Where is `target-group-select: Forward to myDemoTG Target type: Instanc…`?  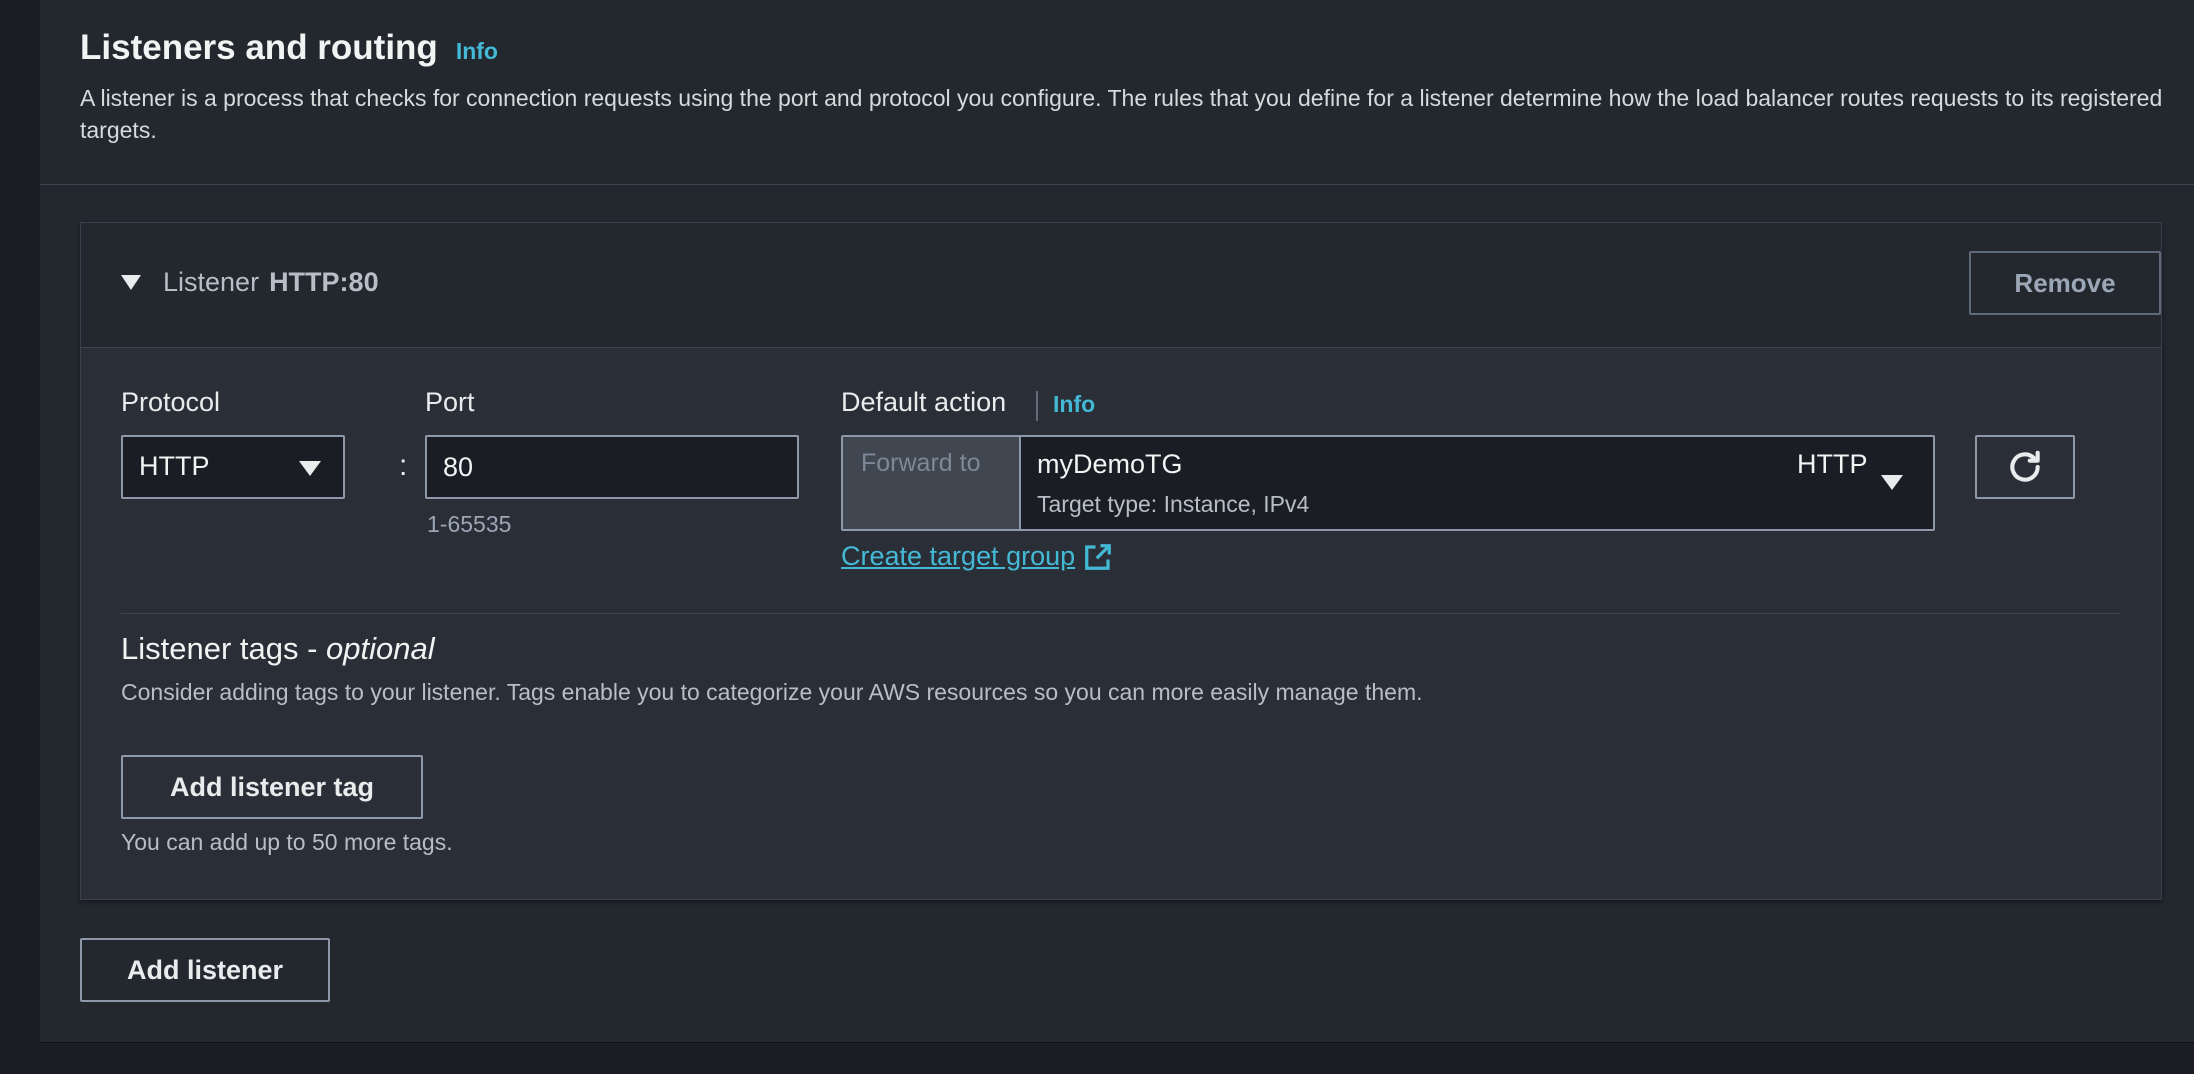
target-group-select: Forward to myDemoTG Target type: Instanc… is located at coordinates (1388, 483).